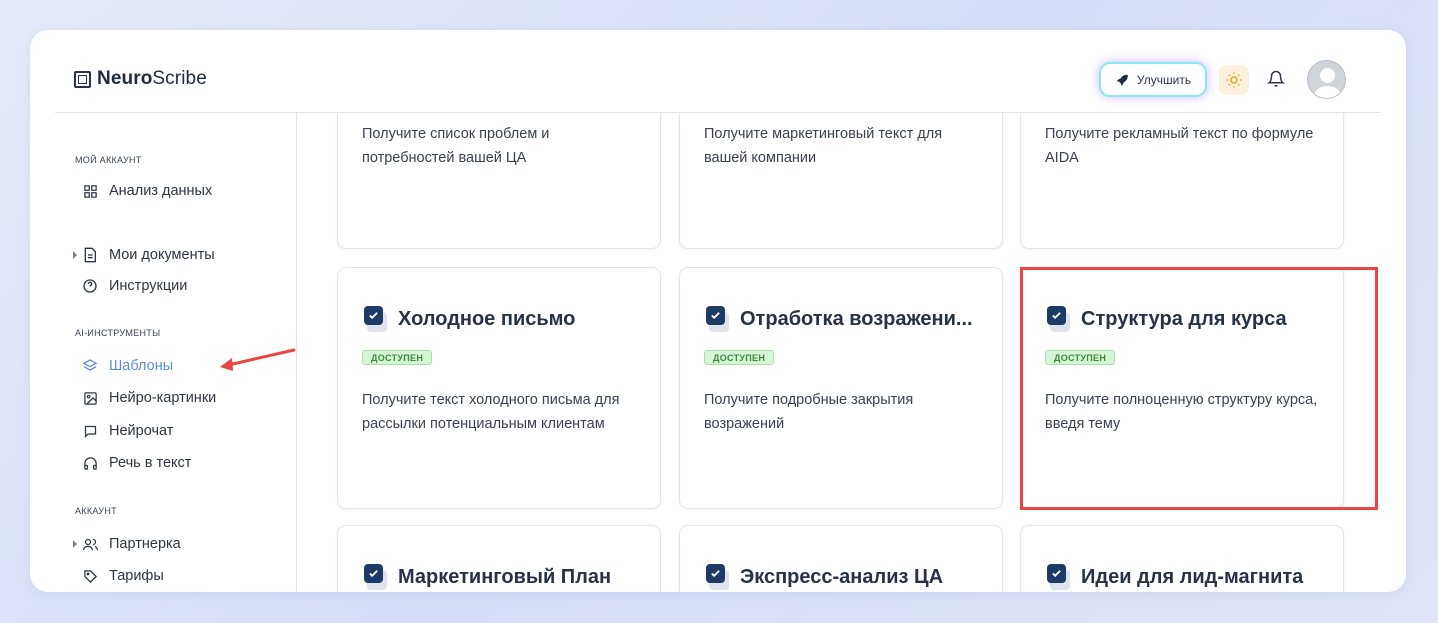  What do you see at coordinates (108, 160) in the screenshot?
I see `section-my-account: МОЙ АККАУНТ` at bounding box center [108, 160].